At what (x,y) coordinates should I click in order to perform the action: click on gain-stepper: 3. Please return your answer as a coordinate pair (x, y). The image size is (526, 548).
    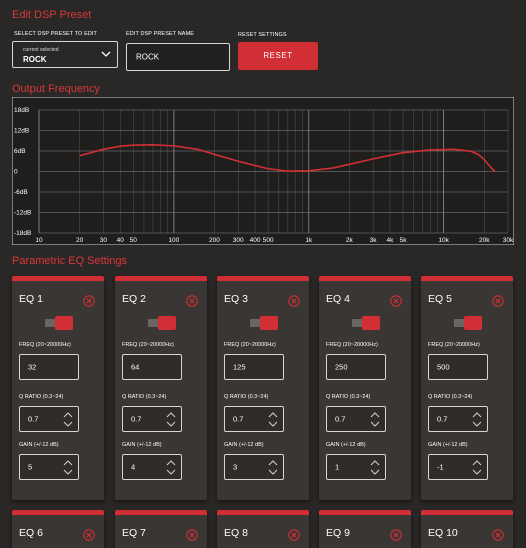
    Looking at the image, I should click on (254, 467).